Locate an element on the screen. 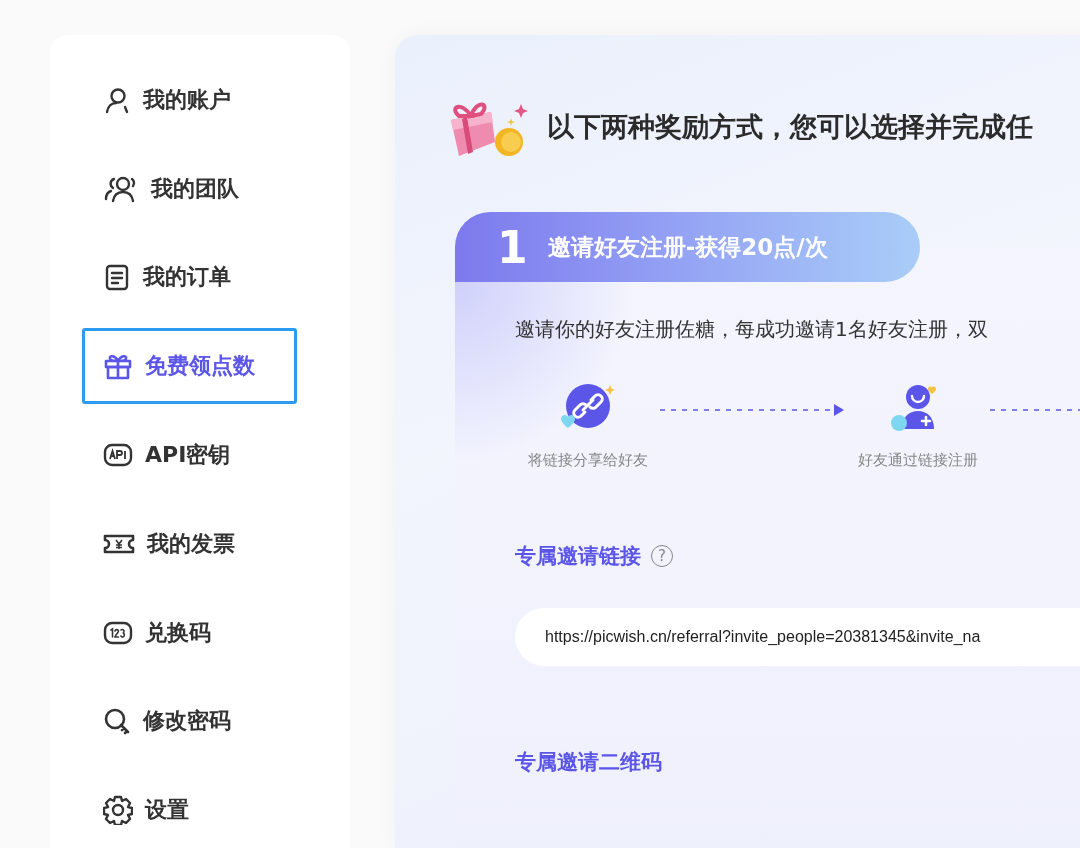  sidebar-item: 设置 is located at coordinates (189, 810).